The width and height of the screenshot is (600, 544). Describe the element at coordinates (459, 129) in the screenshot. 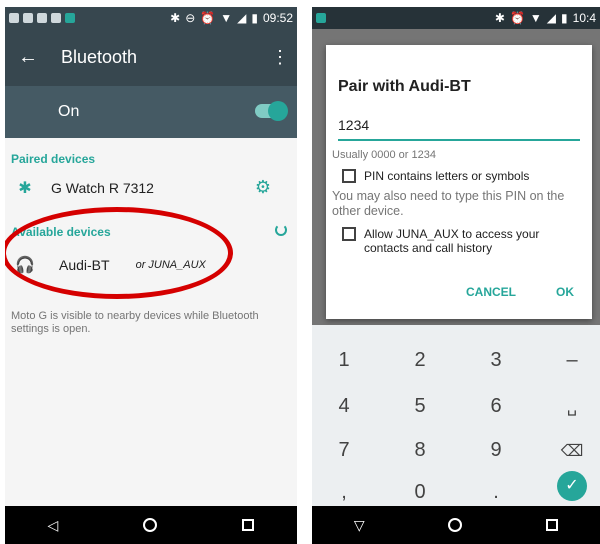

I see `pin-input: 1234` at that location.